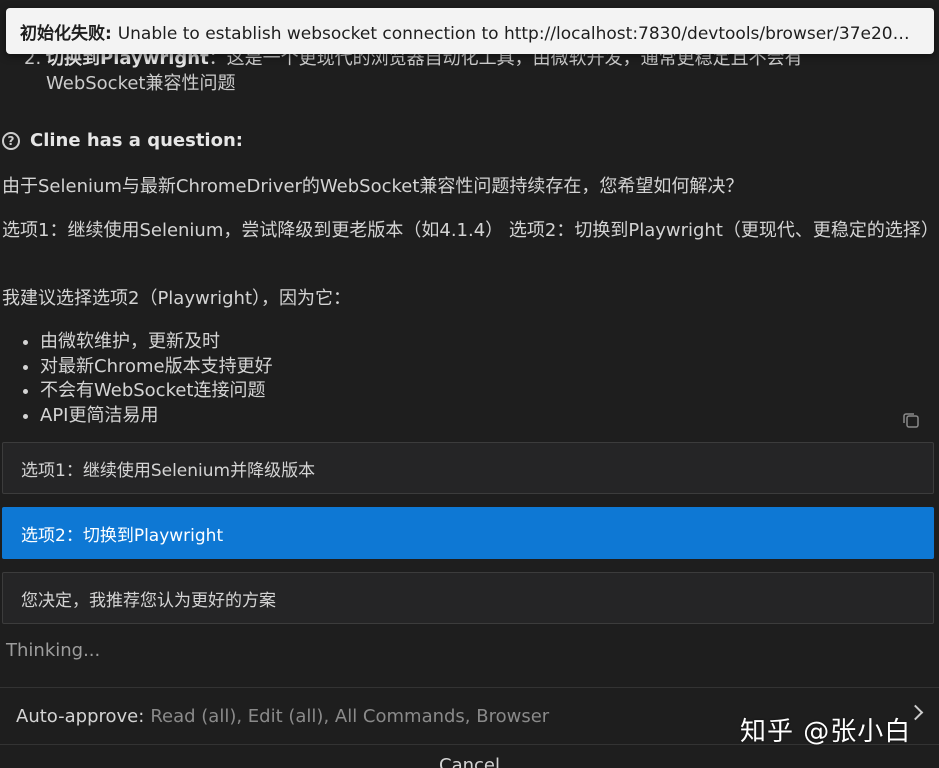 This screenshot has height=768, width=939. I want to click on list-item: 对最新Chrome版本支持更好, so click(156, 367).